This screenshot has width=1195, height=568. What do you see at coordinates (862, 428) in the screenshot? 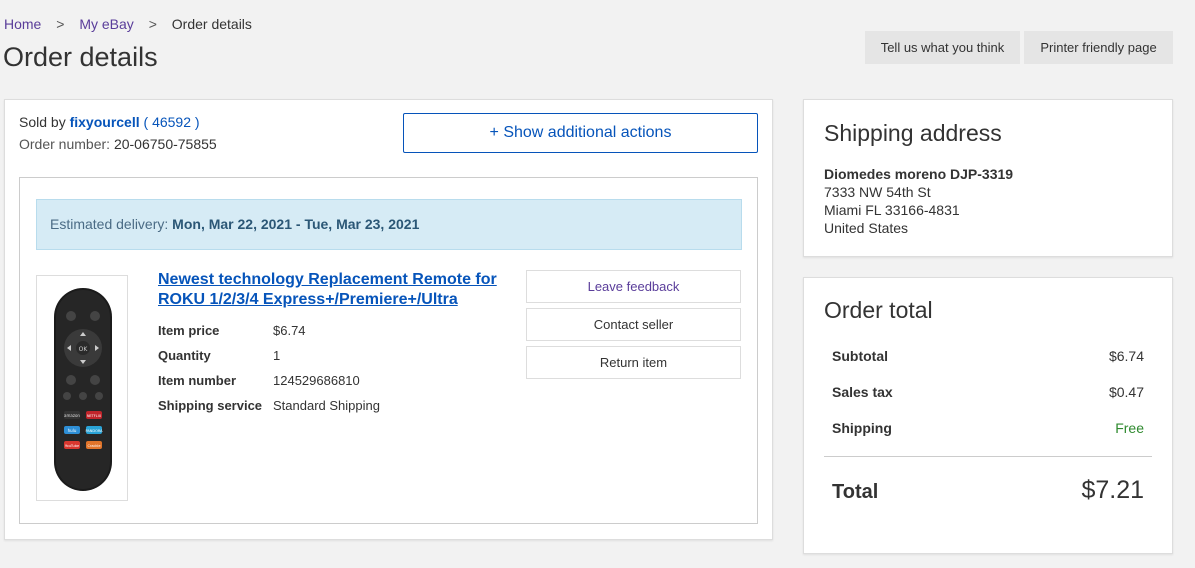
I see `shipping-cost-label: Shipping` at bounding box center [862, 428].